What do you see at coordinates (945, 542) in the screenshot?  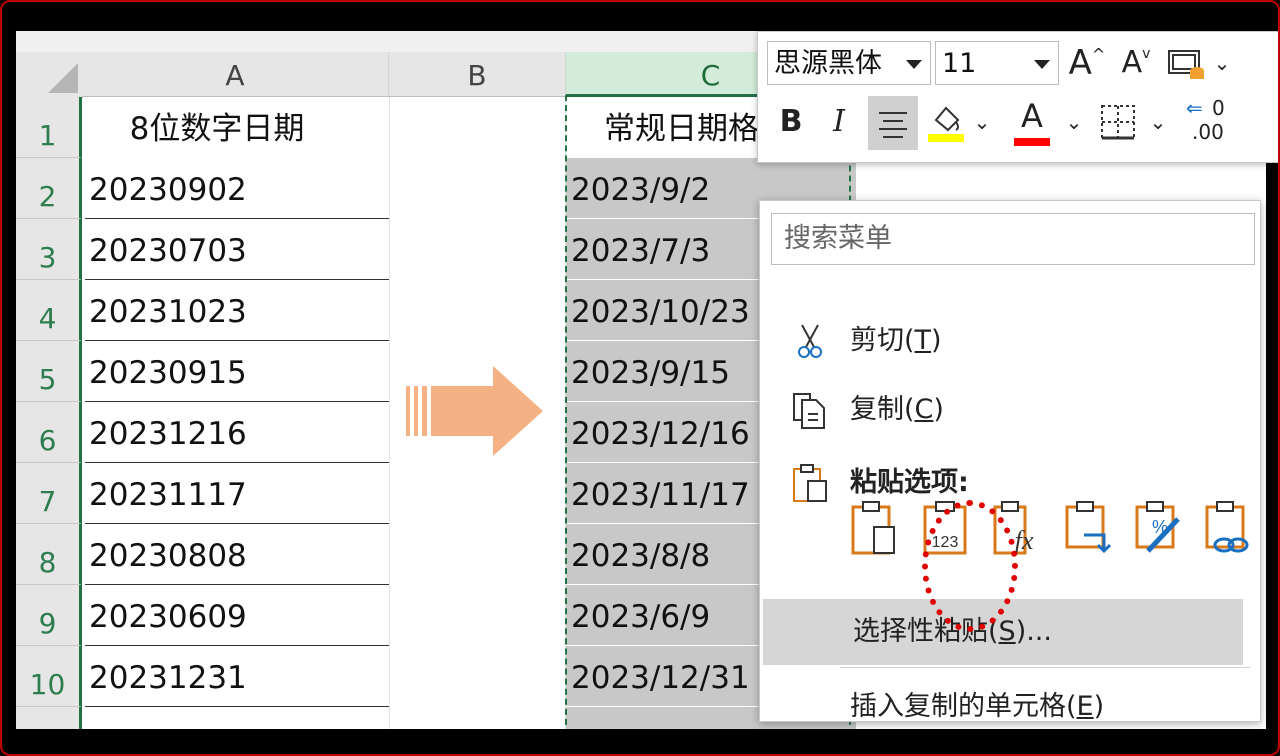 I see `svg-text: 123` at bounding box center [945, 542].